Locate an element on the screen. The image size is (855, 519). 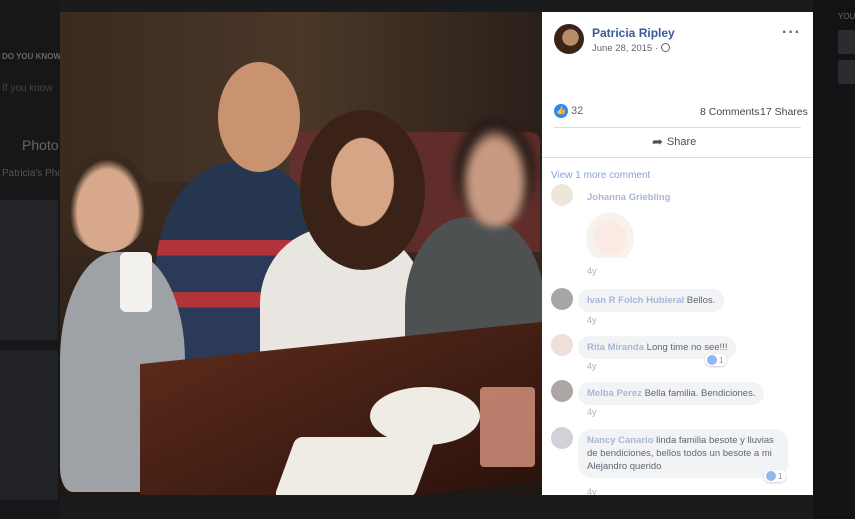
share-button: ➦ Share is located at coordinates (674, 142).